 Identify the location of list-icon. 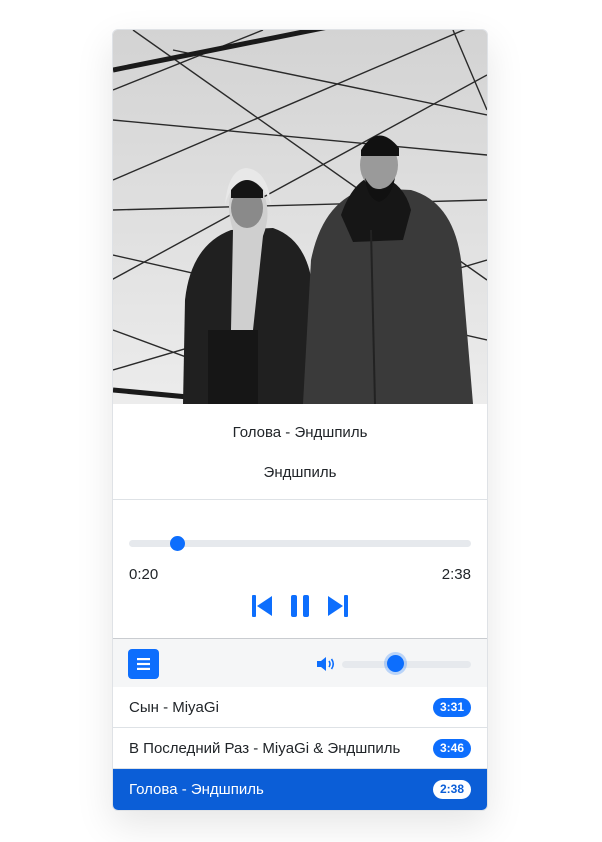
(143, 664).